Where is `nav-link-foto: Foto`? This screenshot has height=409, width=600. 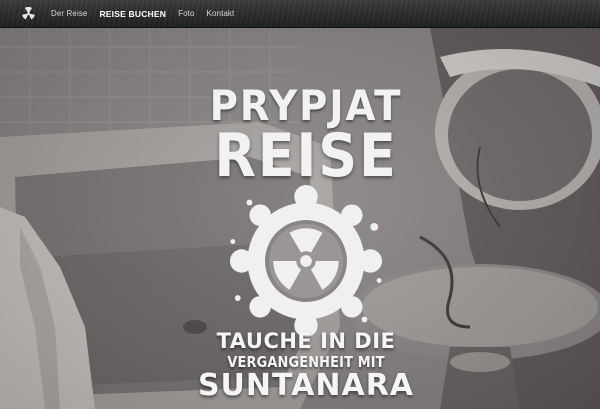 nav-link-foto: Foto is located at coordinates (186, 13).